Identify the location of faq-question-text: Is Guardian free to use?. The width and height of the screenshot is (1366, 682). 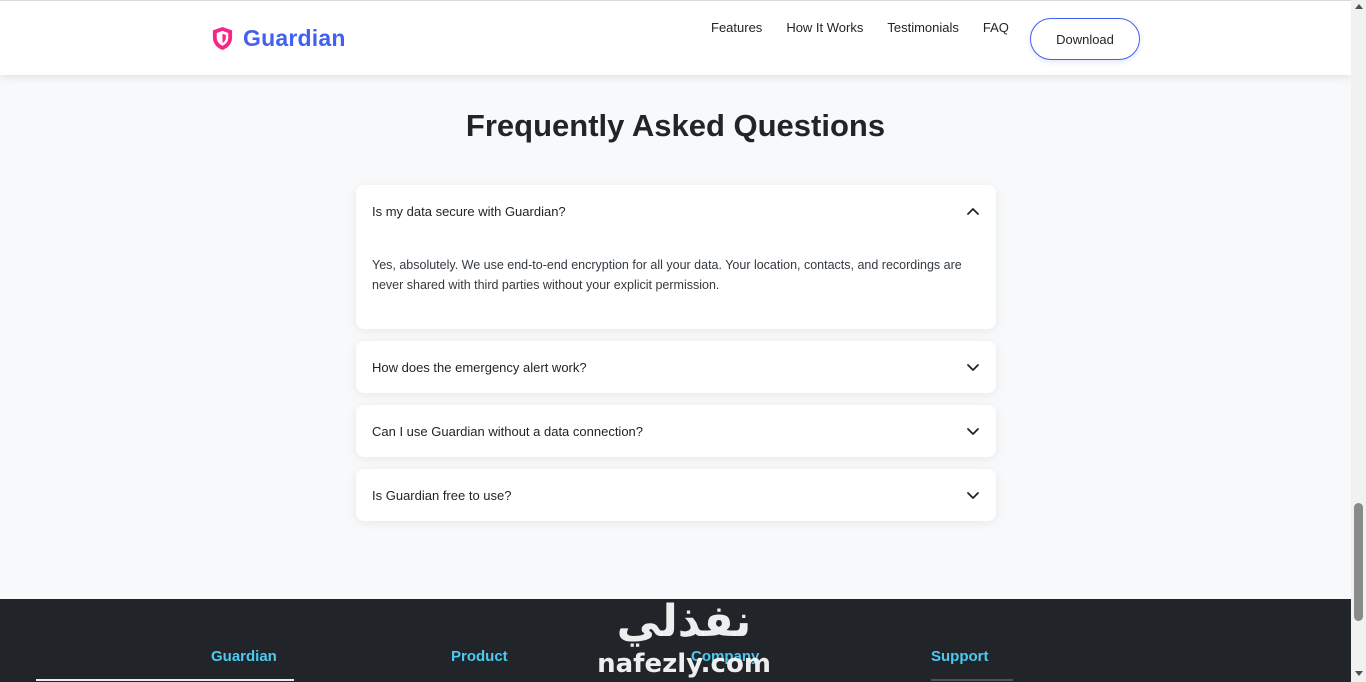
(442, 495).